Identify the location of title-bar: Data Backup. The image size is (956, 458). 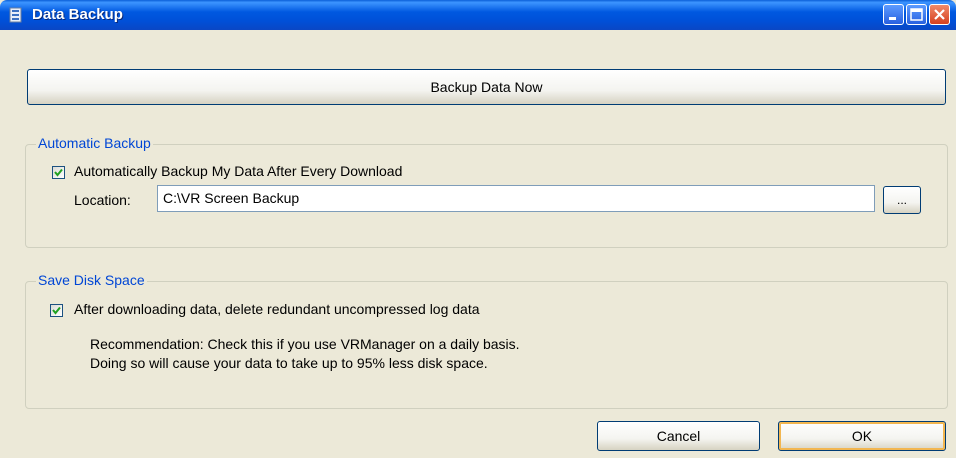
(478, 15).